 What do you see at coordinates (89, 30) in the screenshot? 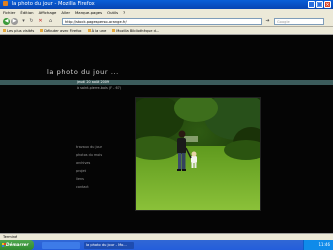
I see `rss-icon` at bounding box center [89, 30].